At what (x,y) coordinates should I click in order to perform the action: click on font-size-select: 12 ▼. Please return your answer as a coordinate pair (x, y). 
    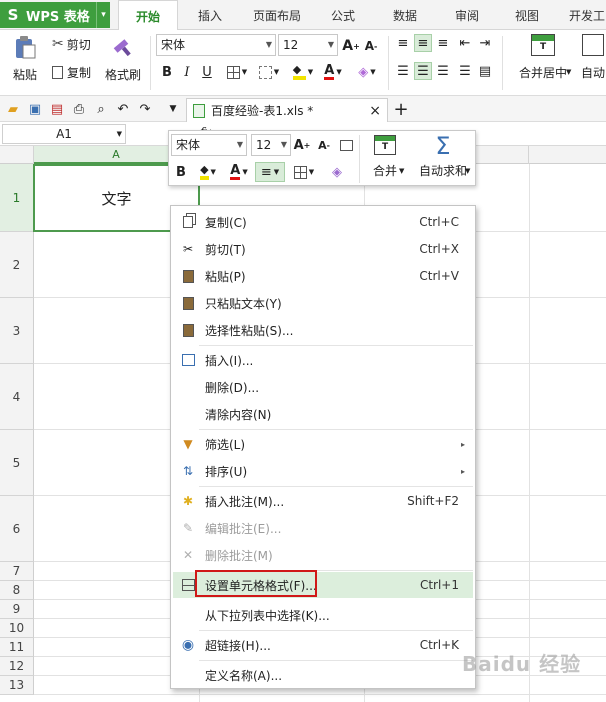
    Looking at the image, I should click on (308, 45).